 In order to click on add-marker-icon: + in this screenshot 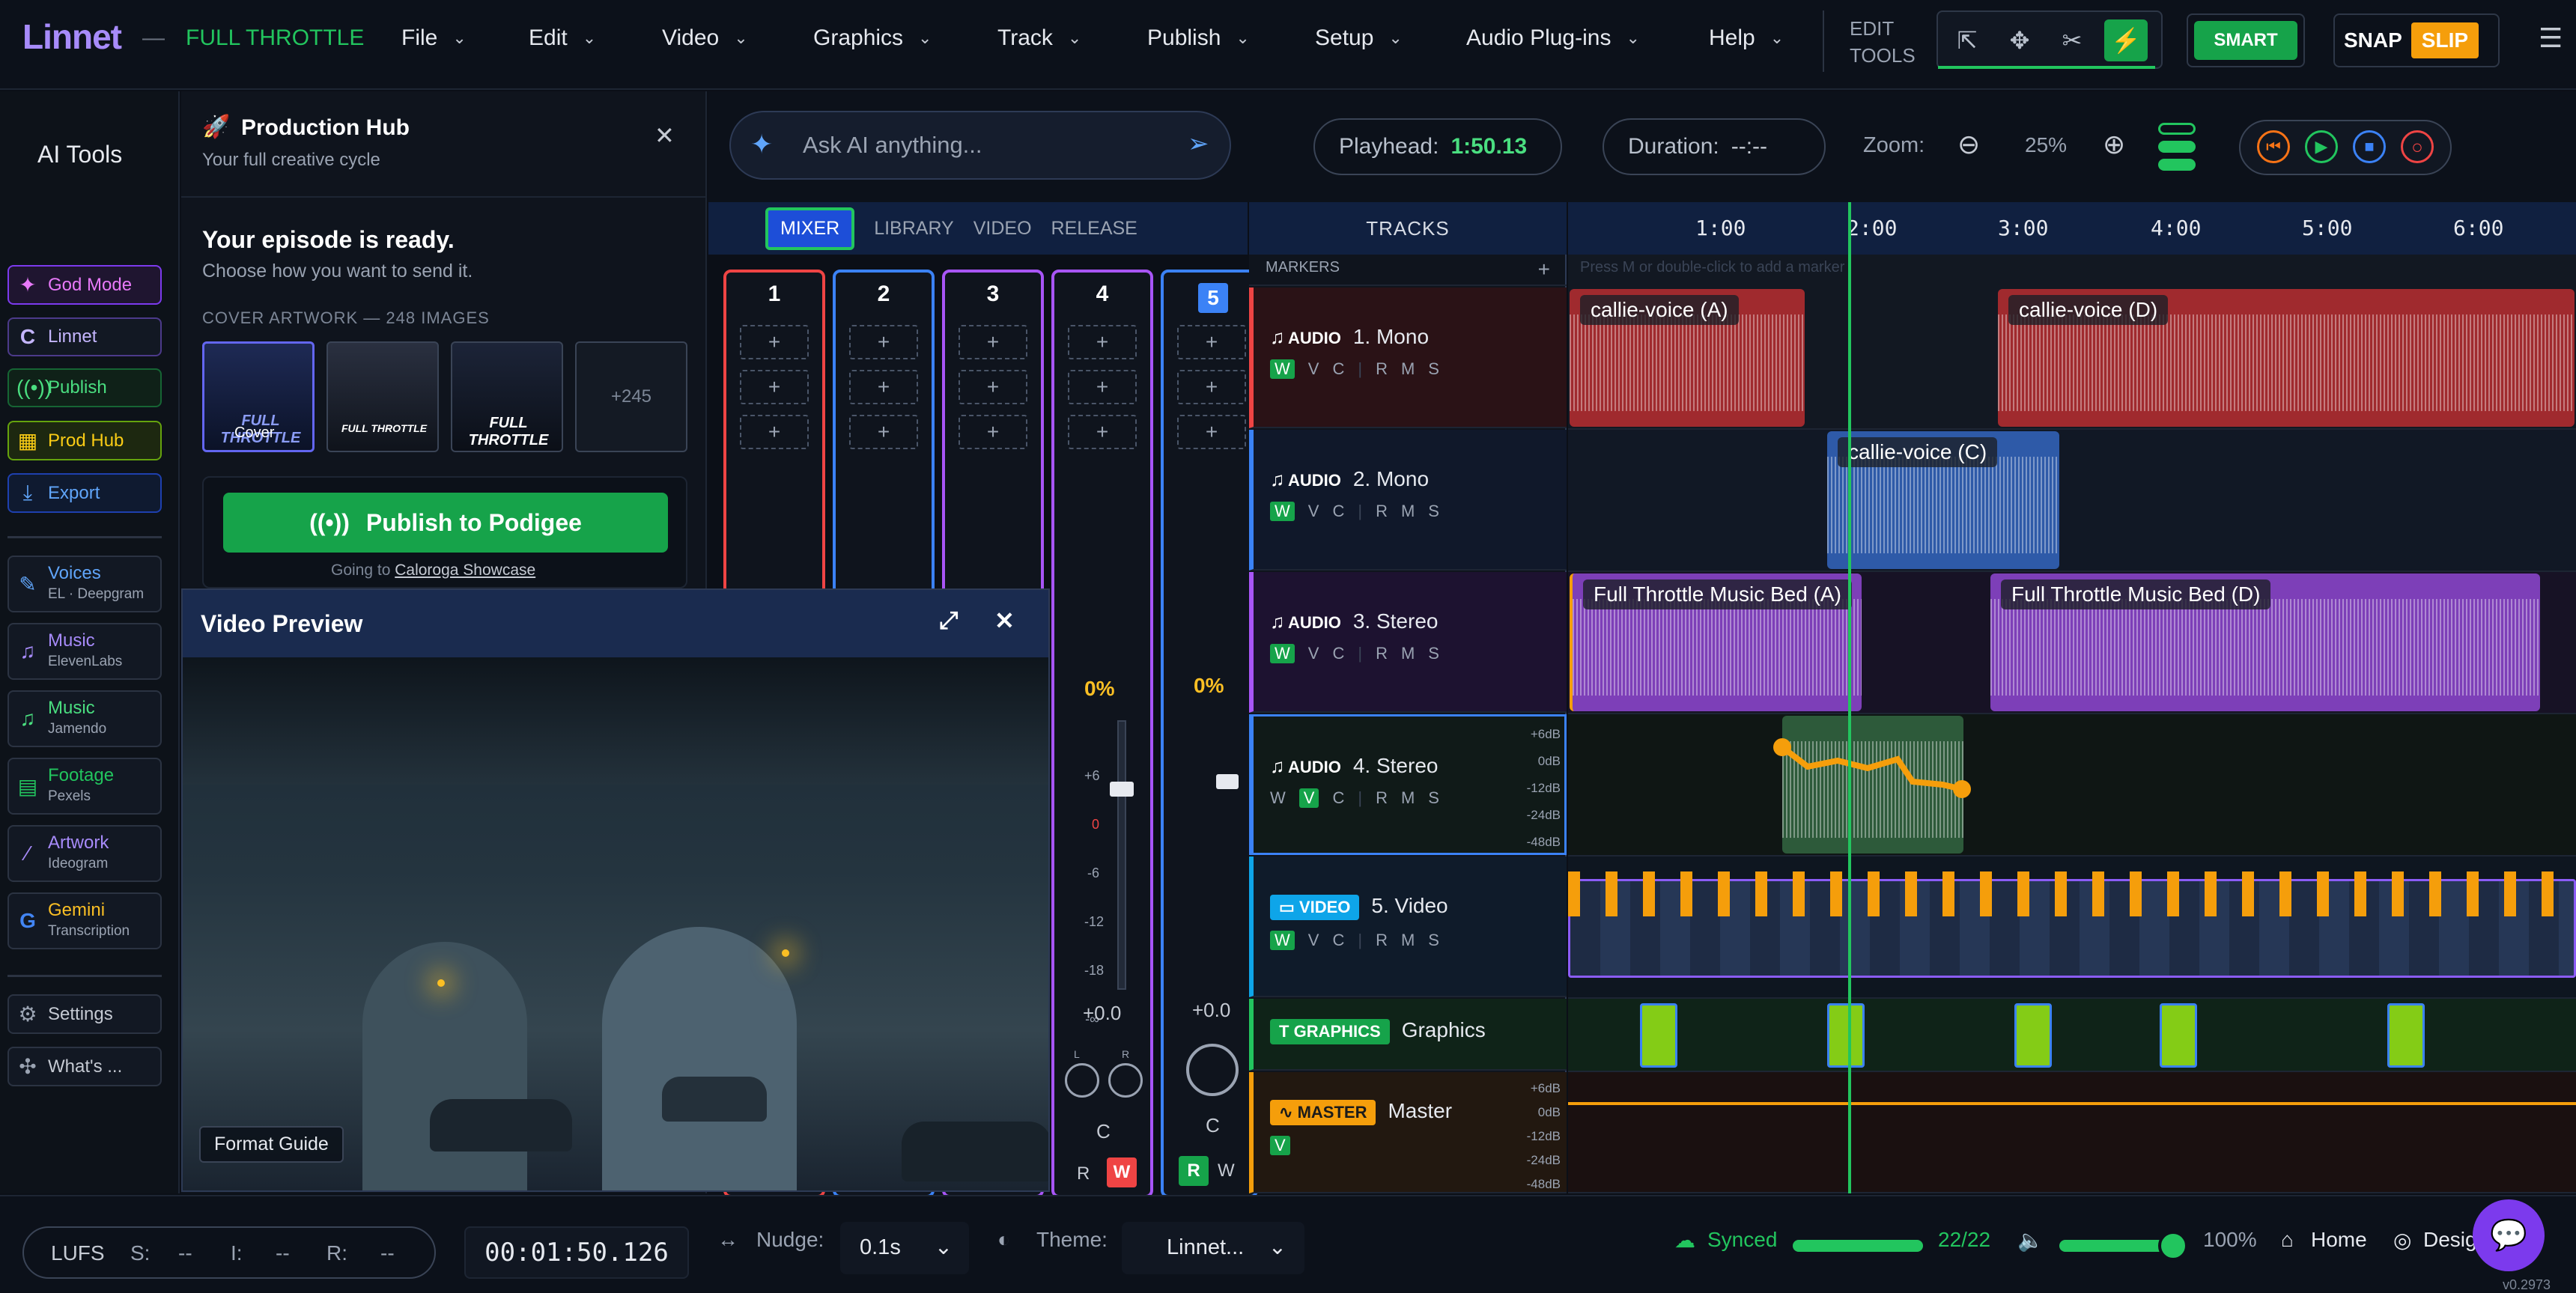, I will do `click(1544, 270)`.